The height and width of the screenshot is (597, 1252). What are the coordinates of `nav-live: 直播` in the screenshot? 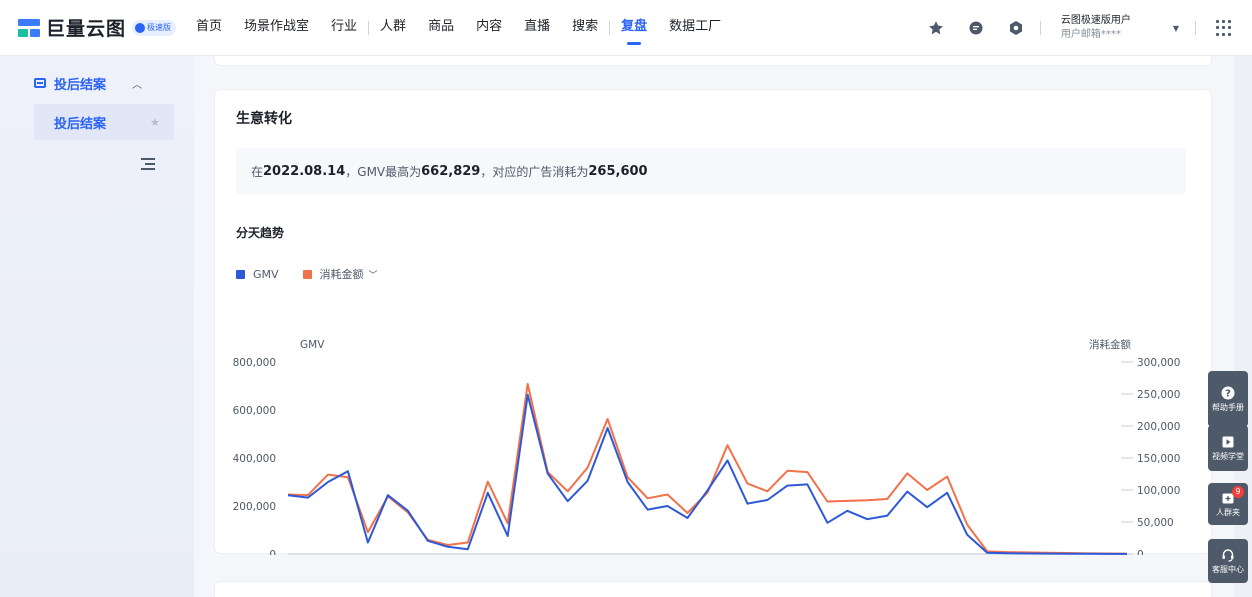 It's located at (537, 28).